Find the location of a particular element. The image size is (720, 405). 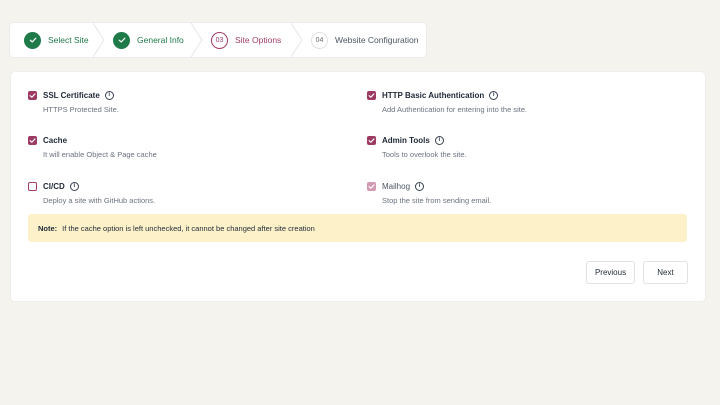

option-description: Deploy a site with GitHub actions. is located at coordinates (99, 200).